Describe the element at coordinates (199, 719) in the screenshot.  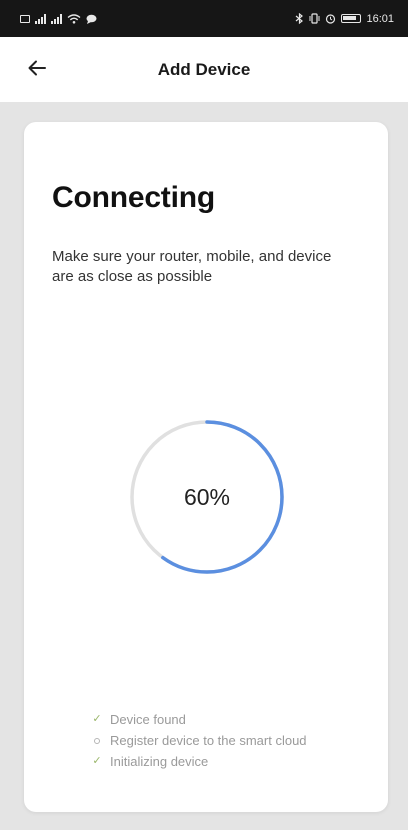
I see `step-item: ✓ Device found` at that location.